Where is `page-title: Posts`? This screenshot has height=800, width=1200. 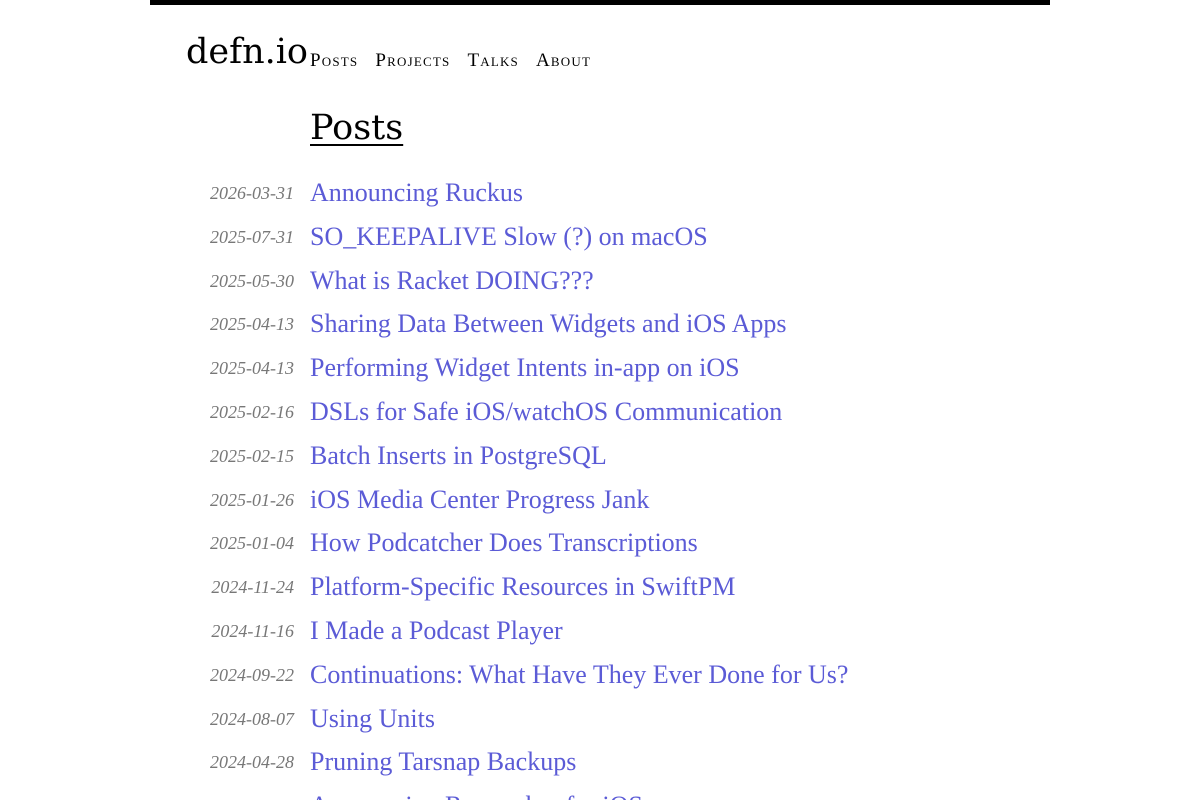 page-title: Posts is located at coordinates (357, 128).